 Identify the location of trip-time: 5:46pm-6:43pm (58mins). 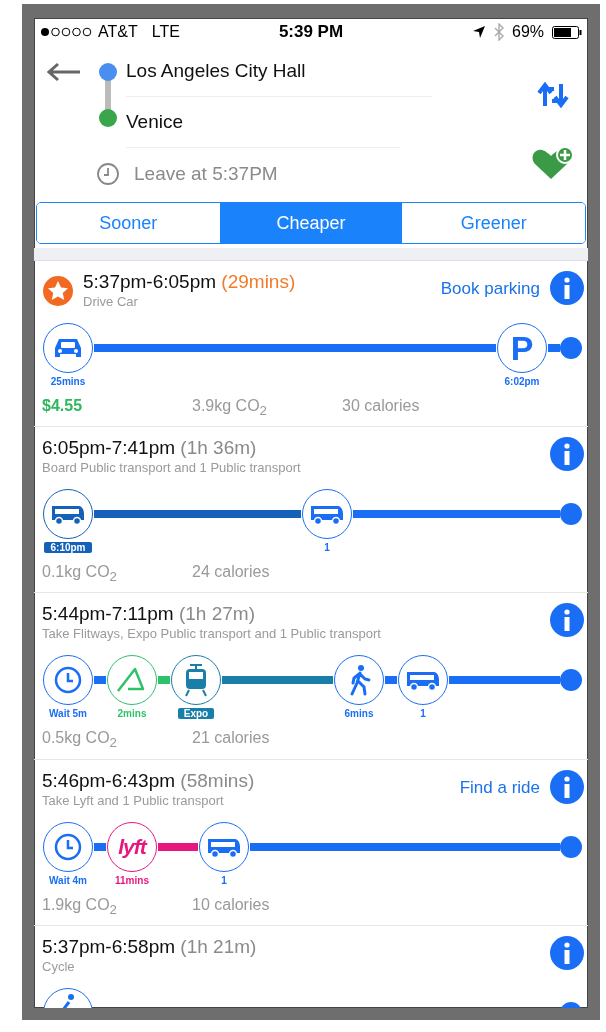
(149, 780).